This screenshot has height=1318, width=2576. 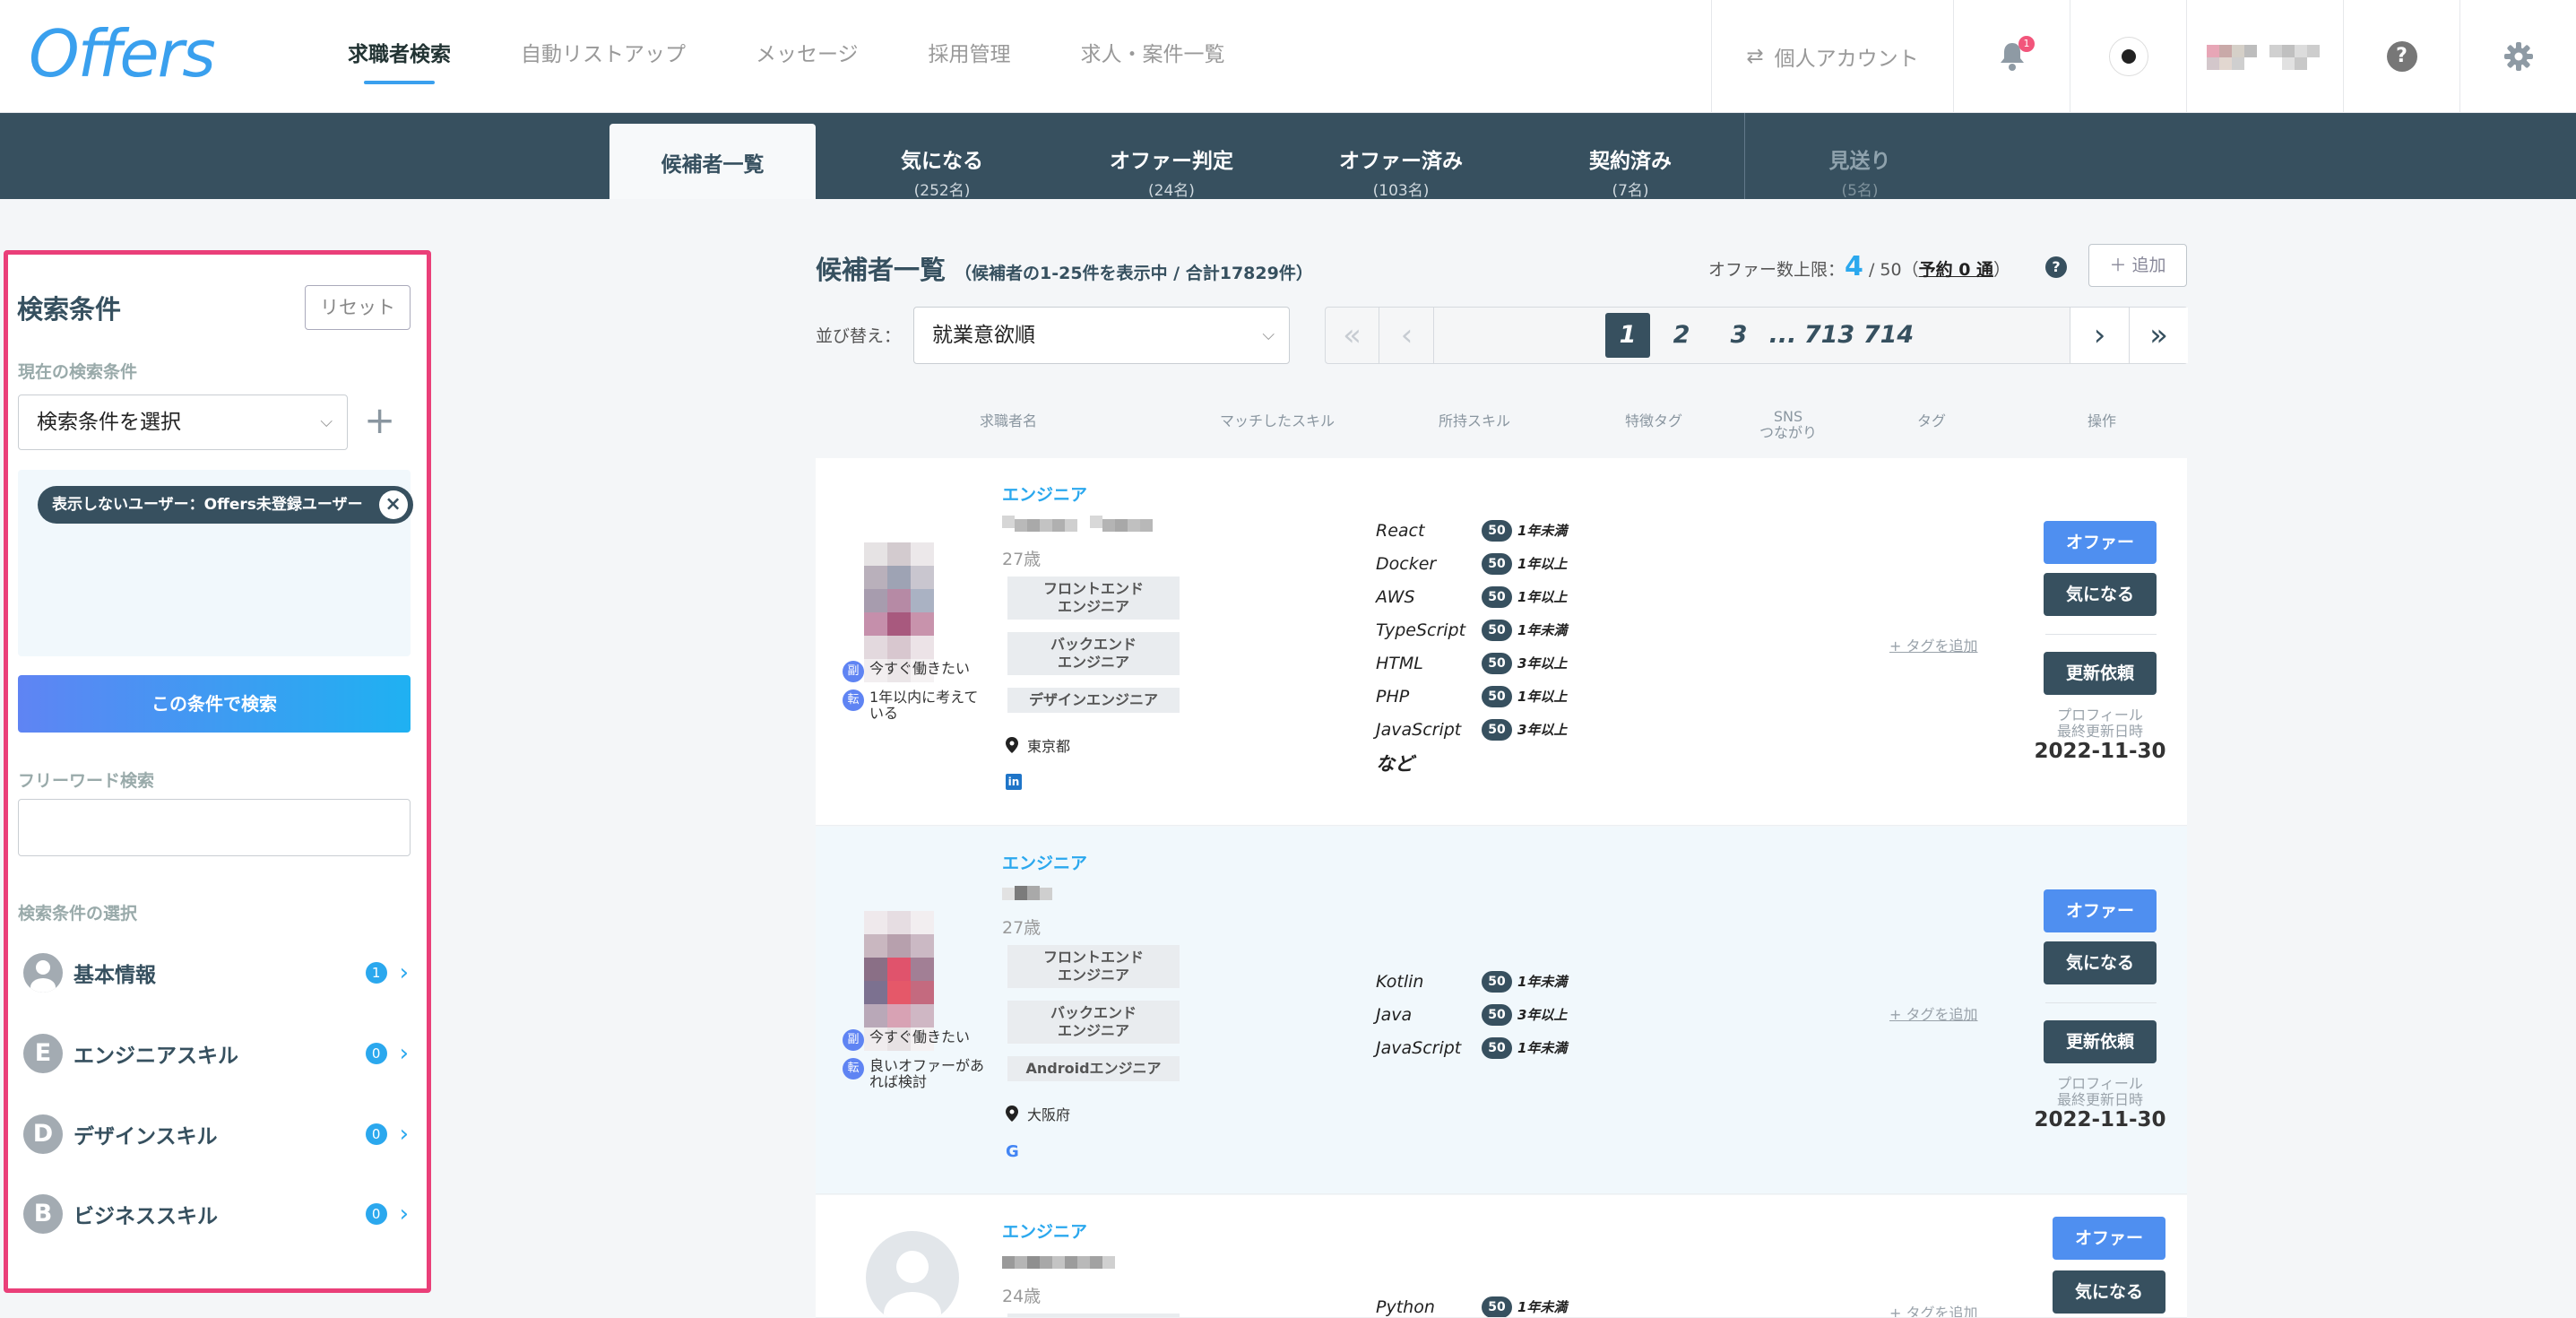 I want to click on add-condition-button: +, so click(x=379, y=421).